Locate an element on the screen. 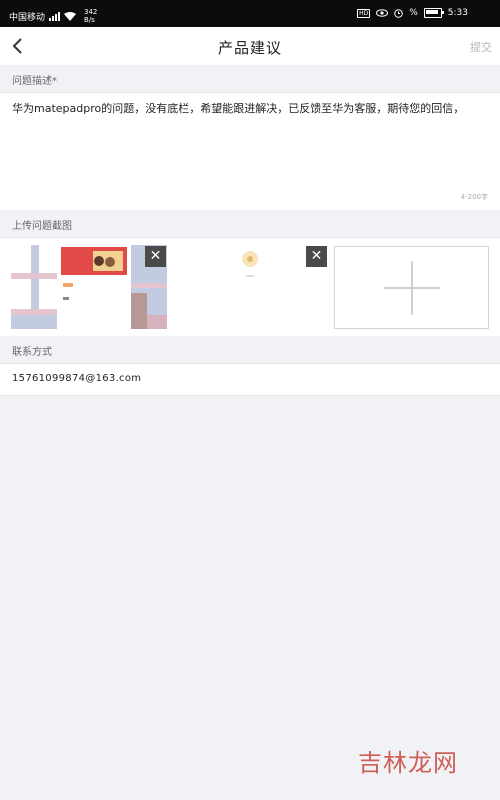  status-left: 中国移动 342 B/s is located at coordinates (53, 16).